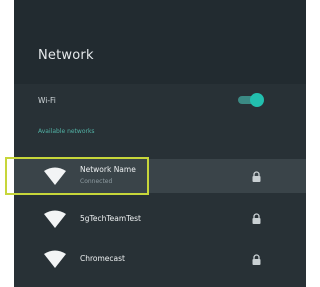 Image resolution: width=320 pixels, height=287 pixels. What do you see at coordinates (66, 55) in the screenshot?
I see `page-title: Network` at bounding box center [66, 55].